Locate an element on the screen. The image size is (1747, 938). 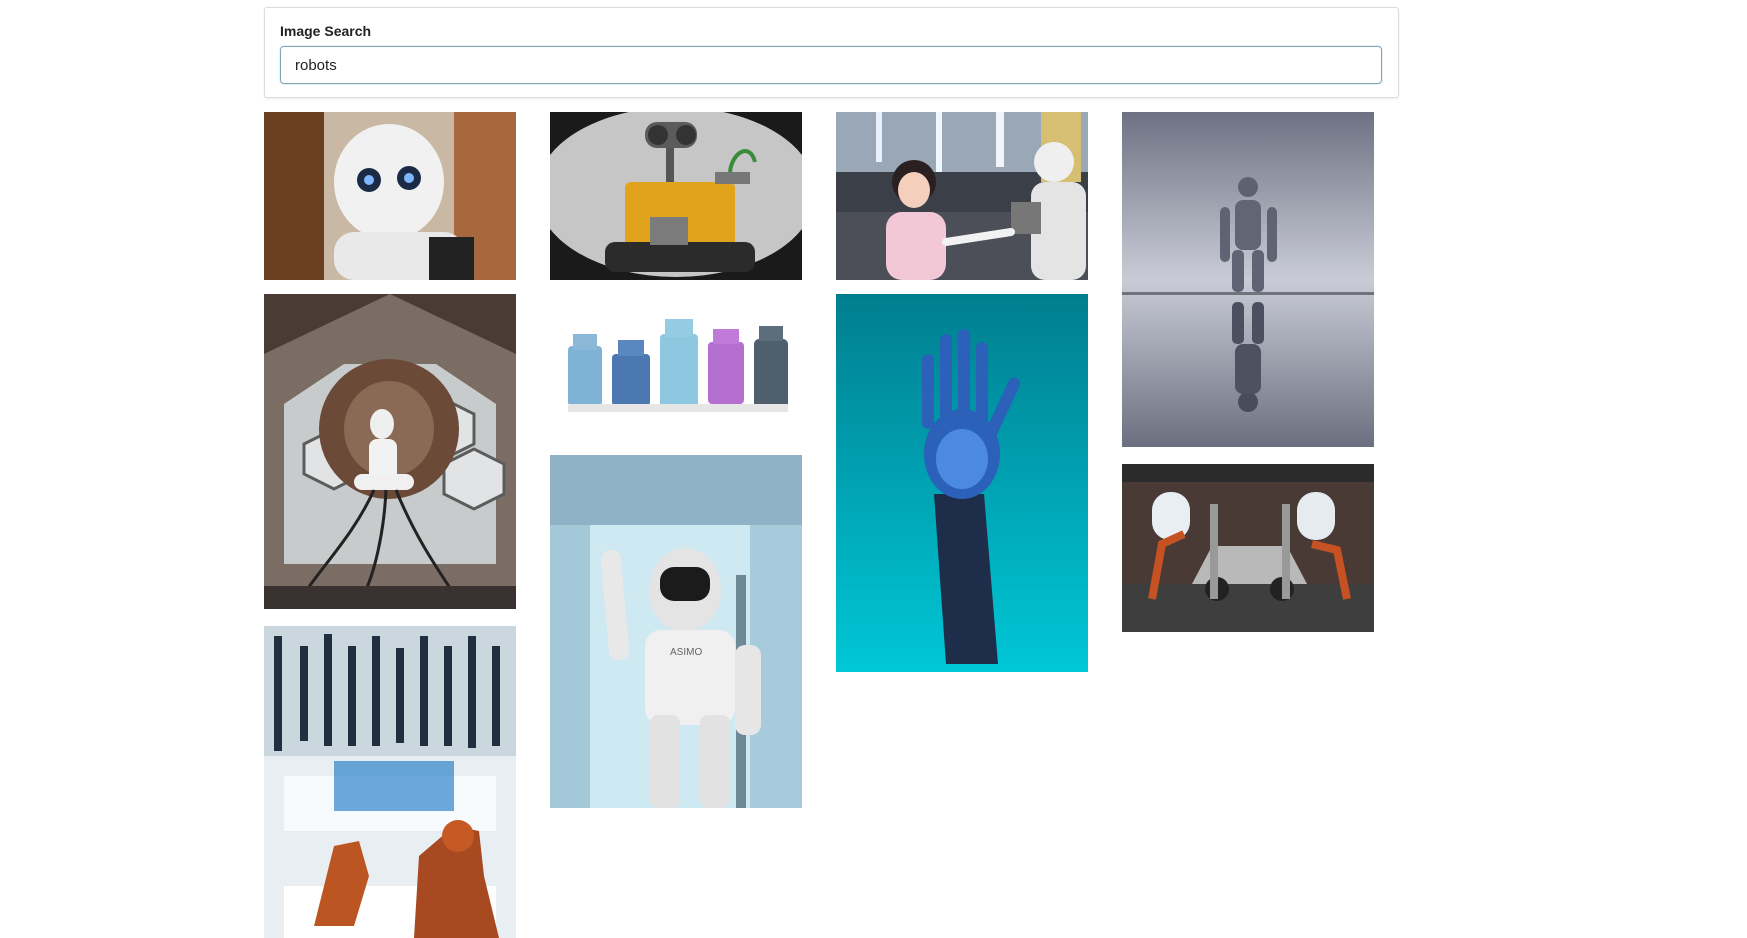
image-result-mannequin-hexagon-room is located at coordinates (390, 451).